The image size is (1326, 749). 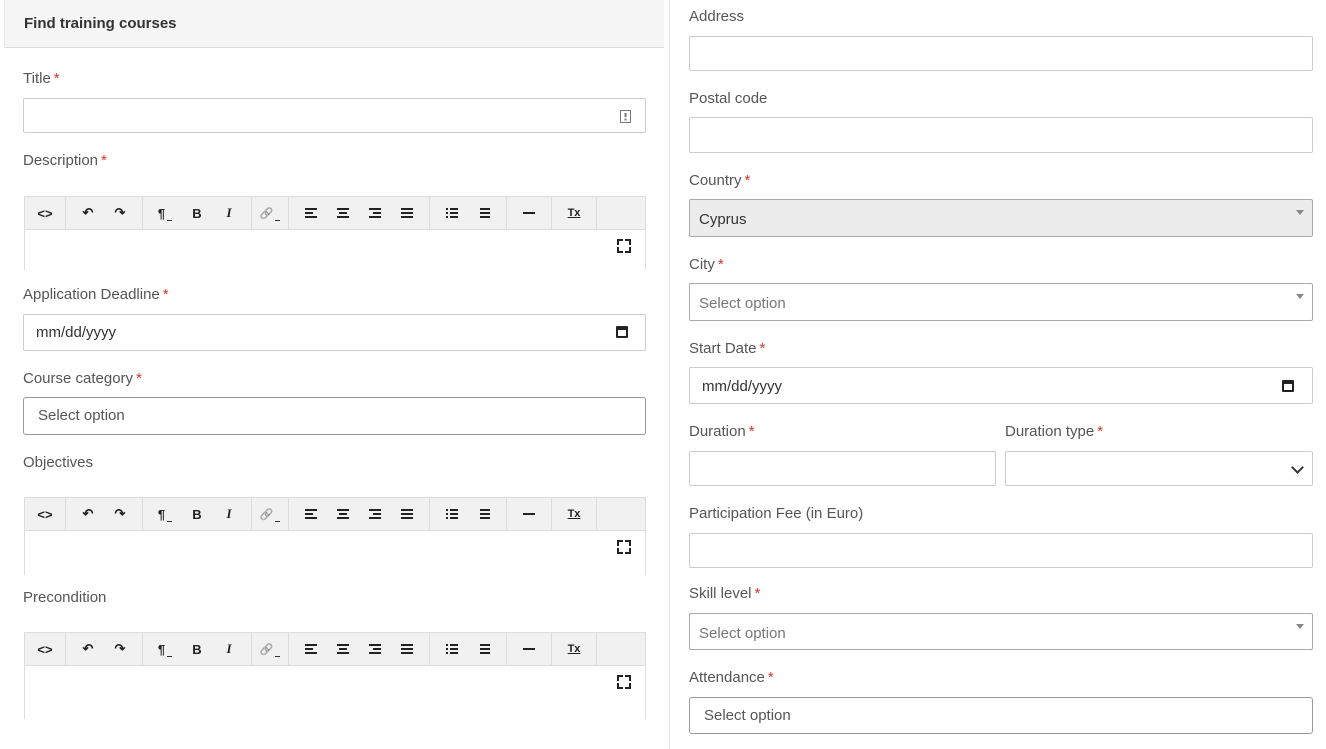 I want to click on category-label: Course category *, so click(x=82, y=378).